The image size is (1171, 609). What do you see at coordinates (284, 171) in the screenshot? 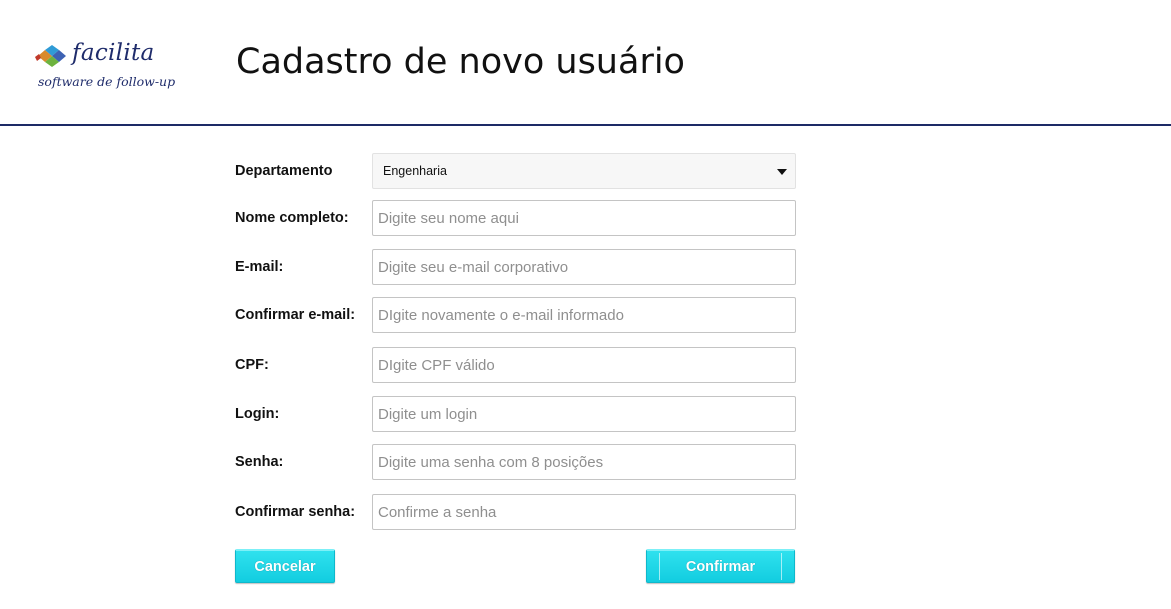
I see `departamento-label: Departamento` at bounding box center [284, 171].